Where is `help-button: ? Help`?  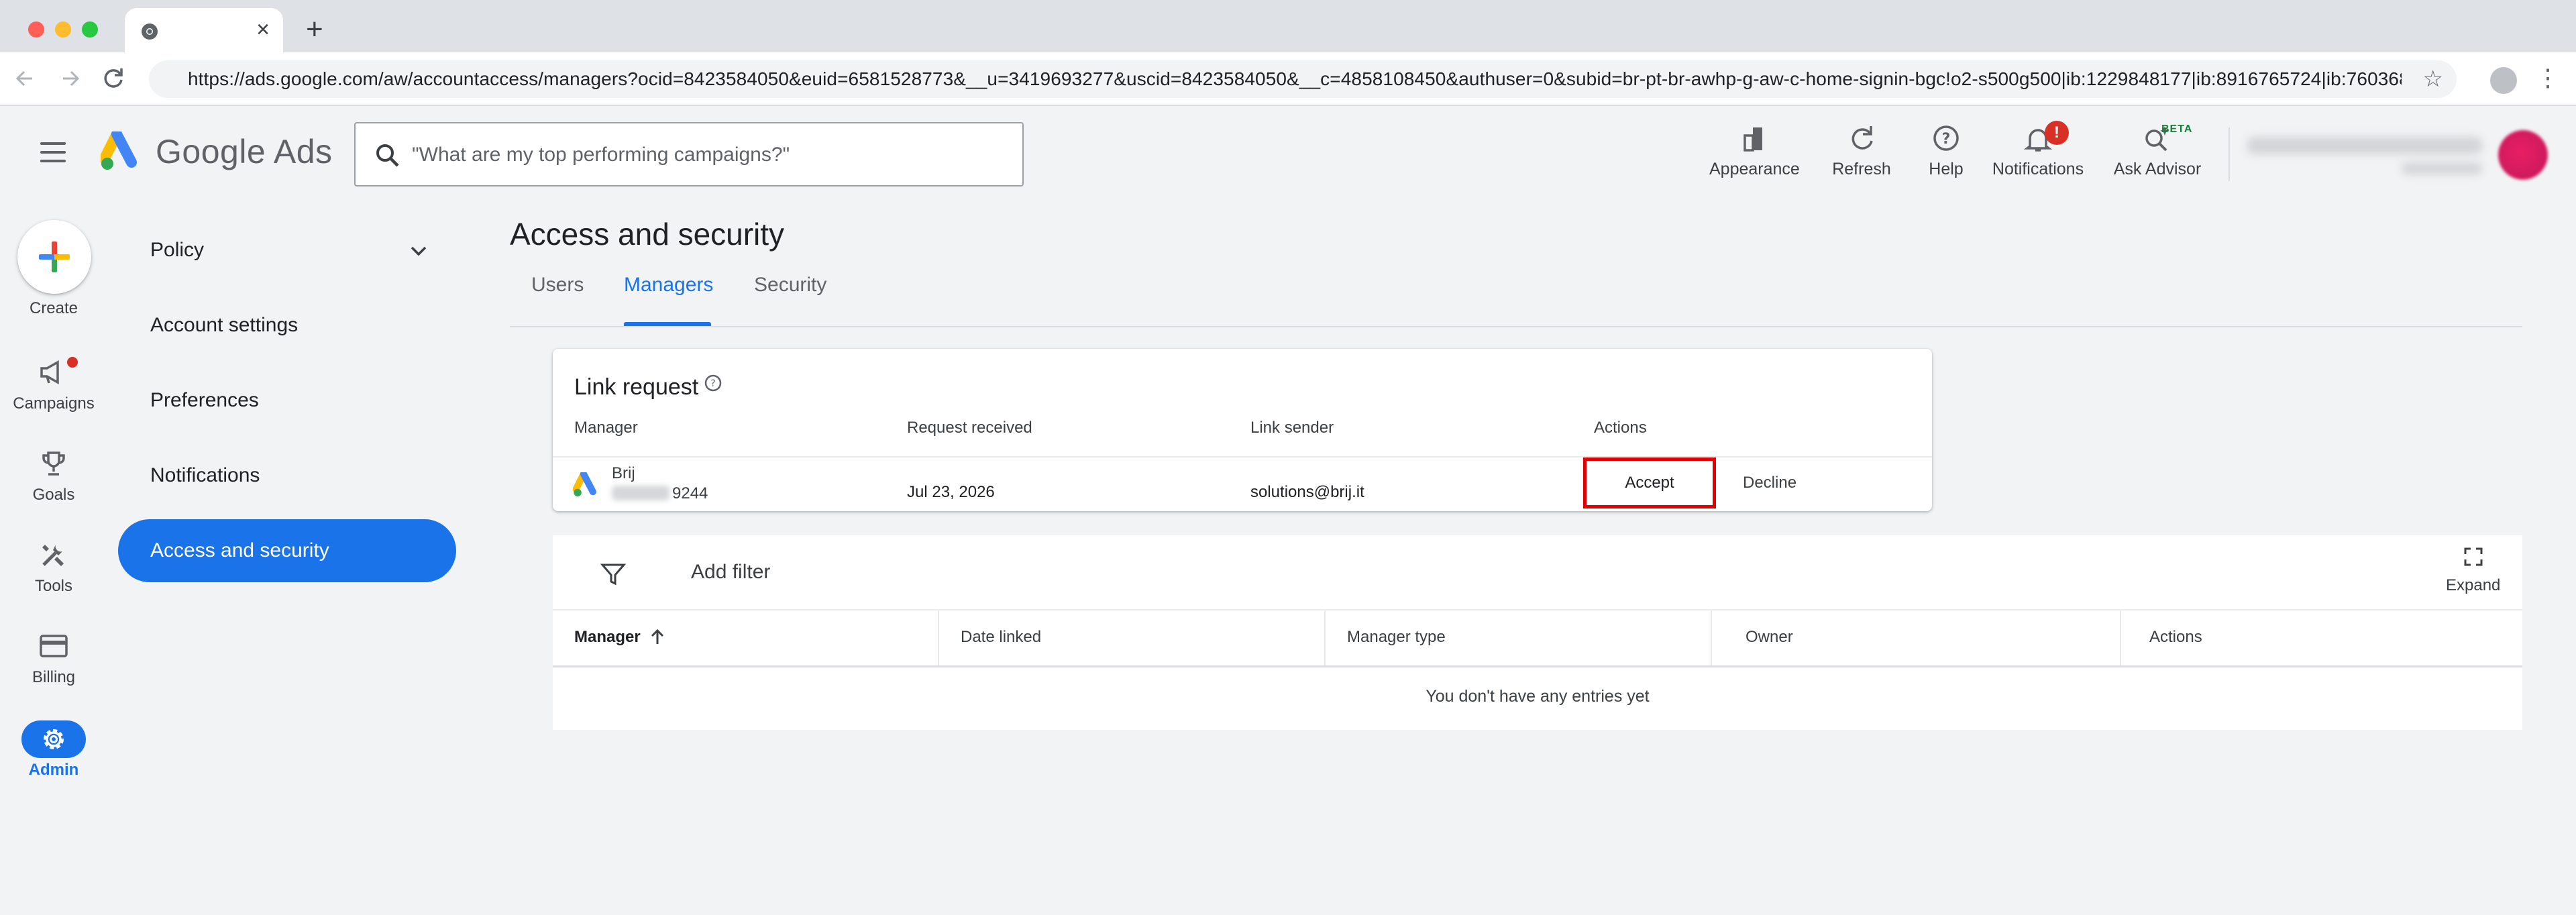 help-button: ? Help is located at coordinates (1946, 148).